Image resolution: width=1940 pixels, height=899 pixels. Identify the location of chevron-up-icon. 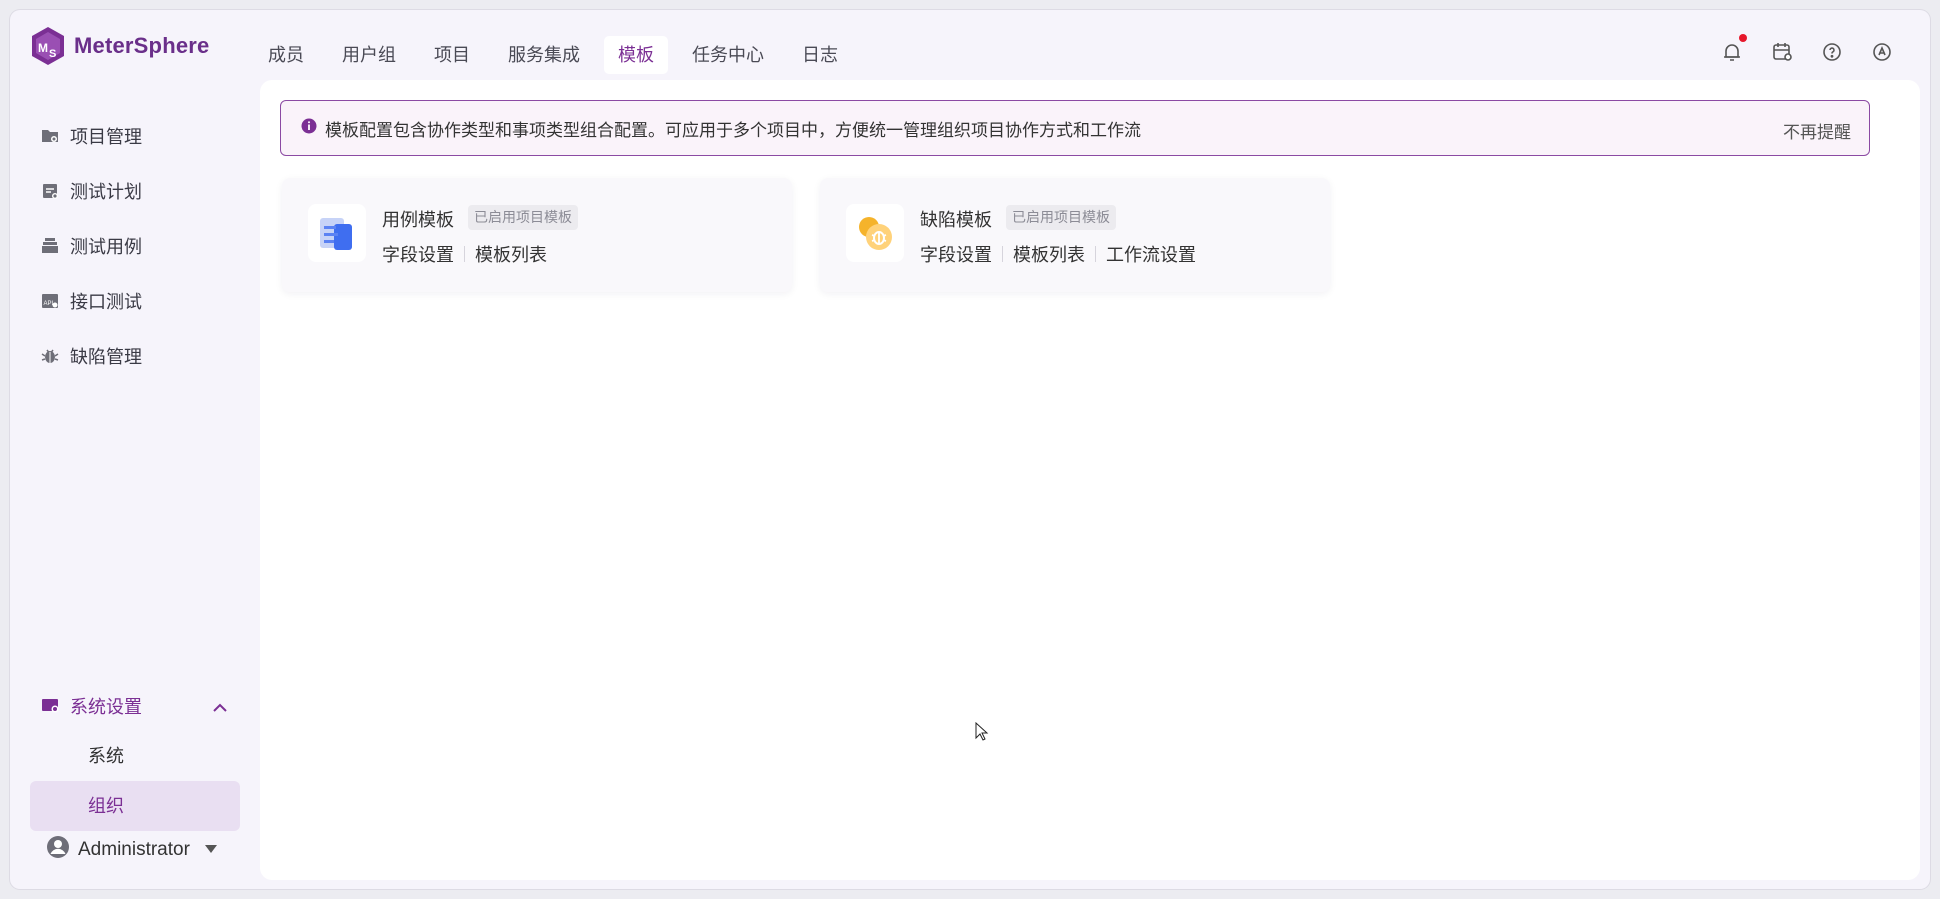
(220, 708).